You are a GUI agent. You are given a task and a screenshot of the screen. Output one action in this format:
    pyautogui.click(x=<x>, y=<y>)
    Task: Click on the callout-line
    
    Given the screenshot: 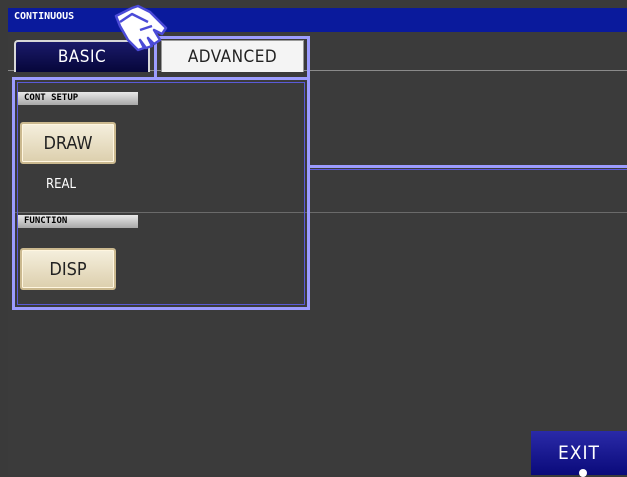 What is the action you would take?
    pyautogui.click(x=468, y=166)
    